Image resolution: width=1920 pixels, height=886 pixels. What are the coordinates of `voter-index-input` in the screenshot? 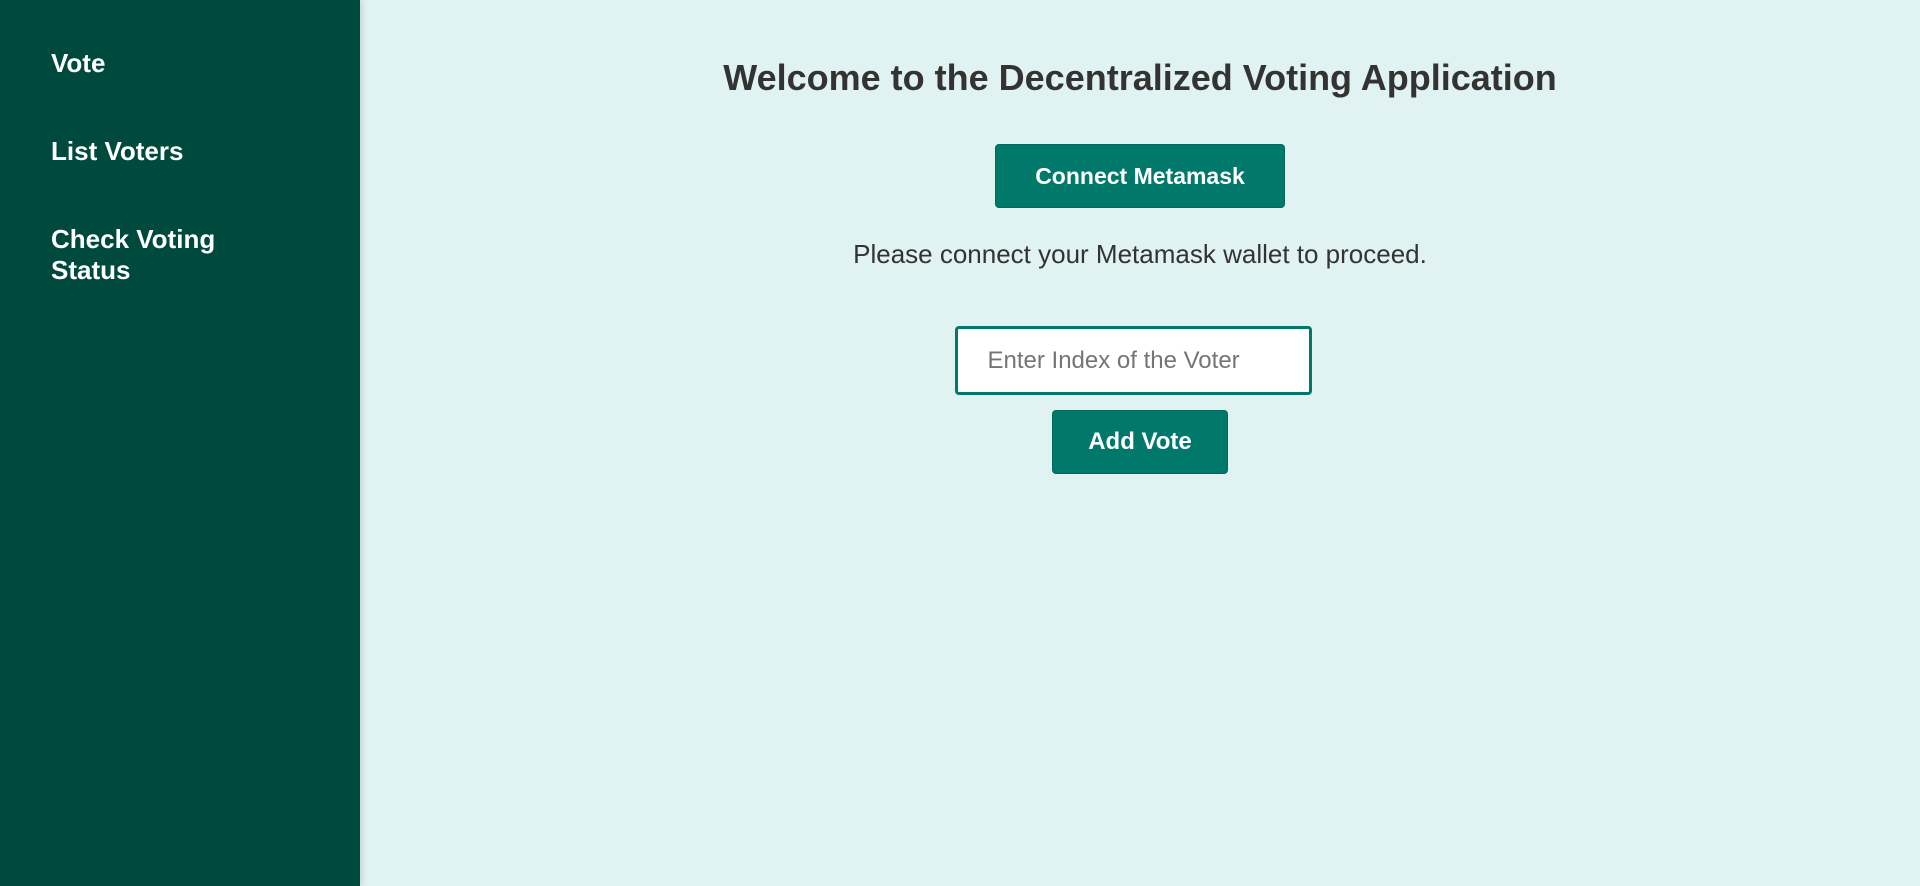 It's located at (1133, 360).